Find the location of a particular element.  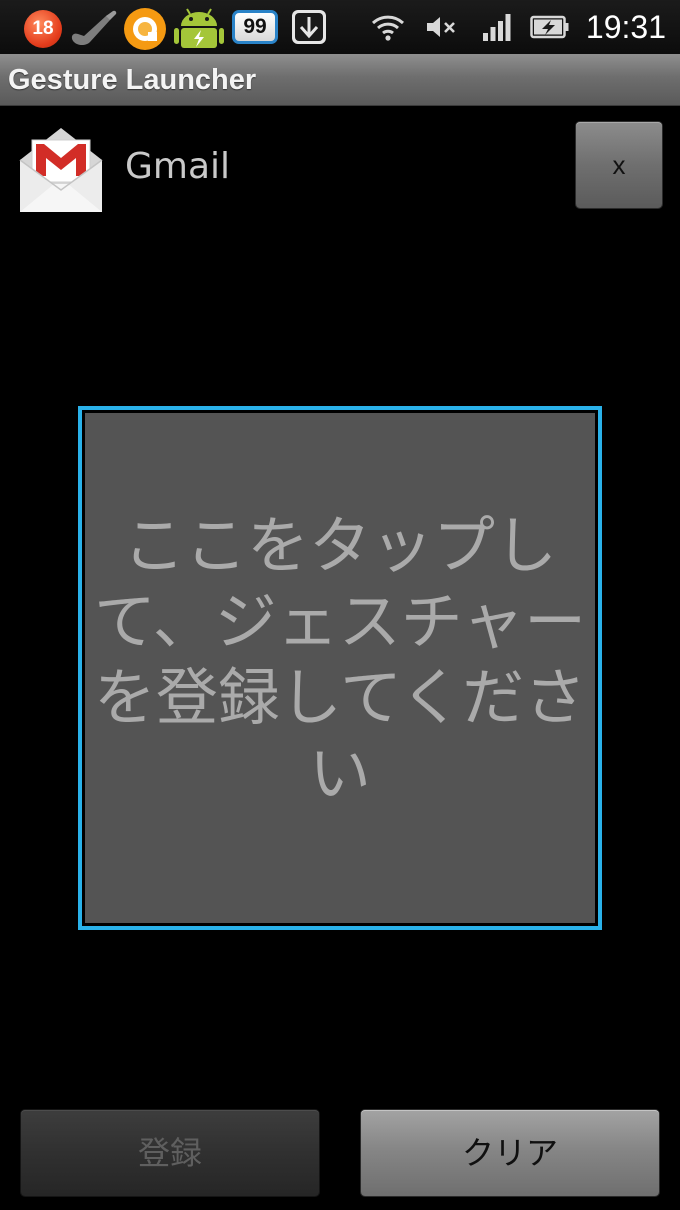

title-bar: Gesture Launcher is located at coordinates (340, 80).